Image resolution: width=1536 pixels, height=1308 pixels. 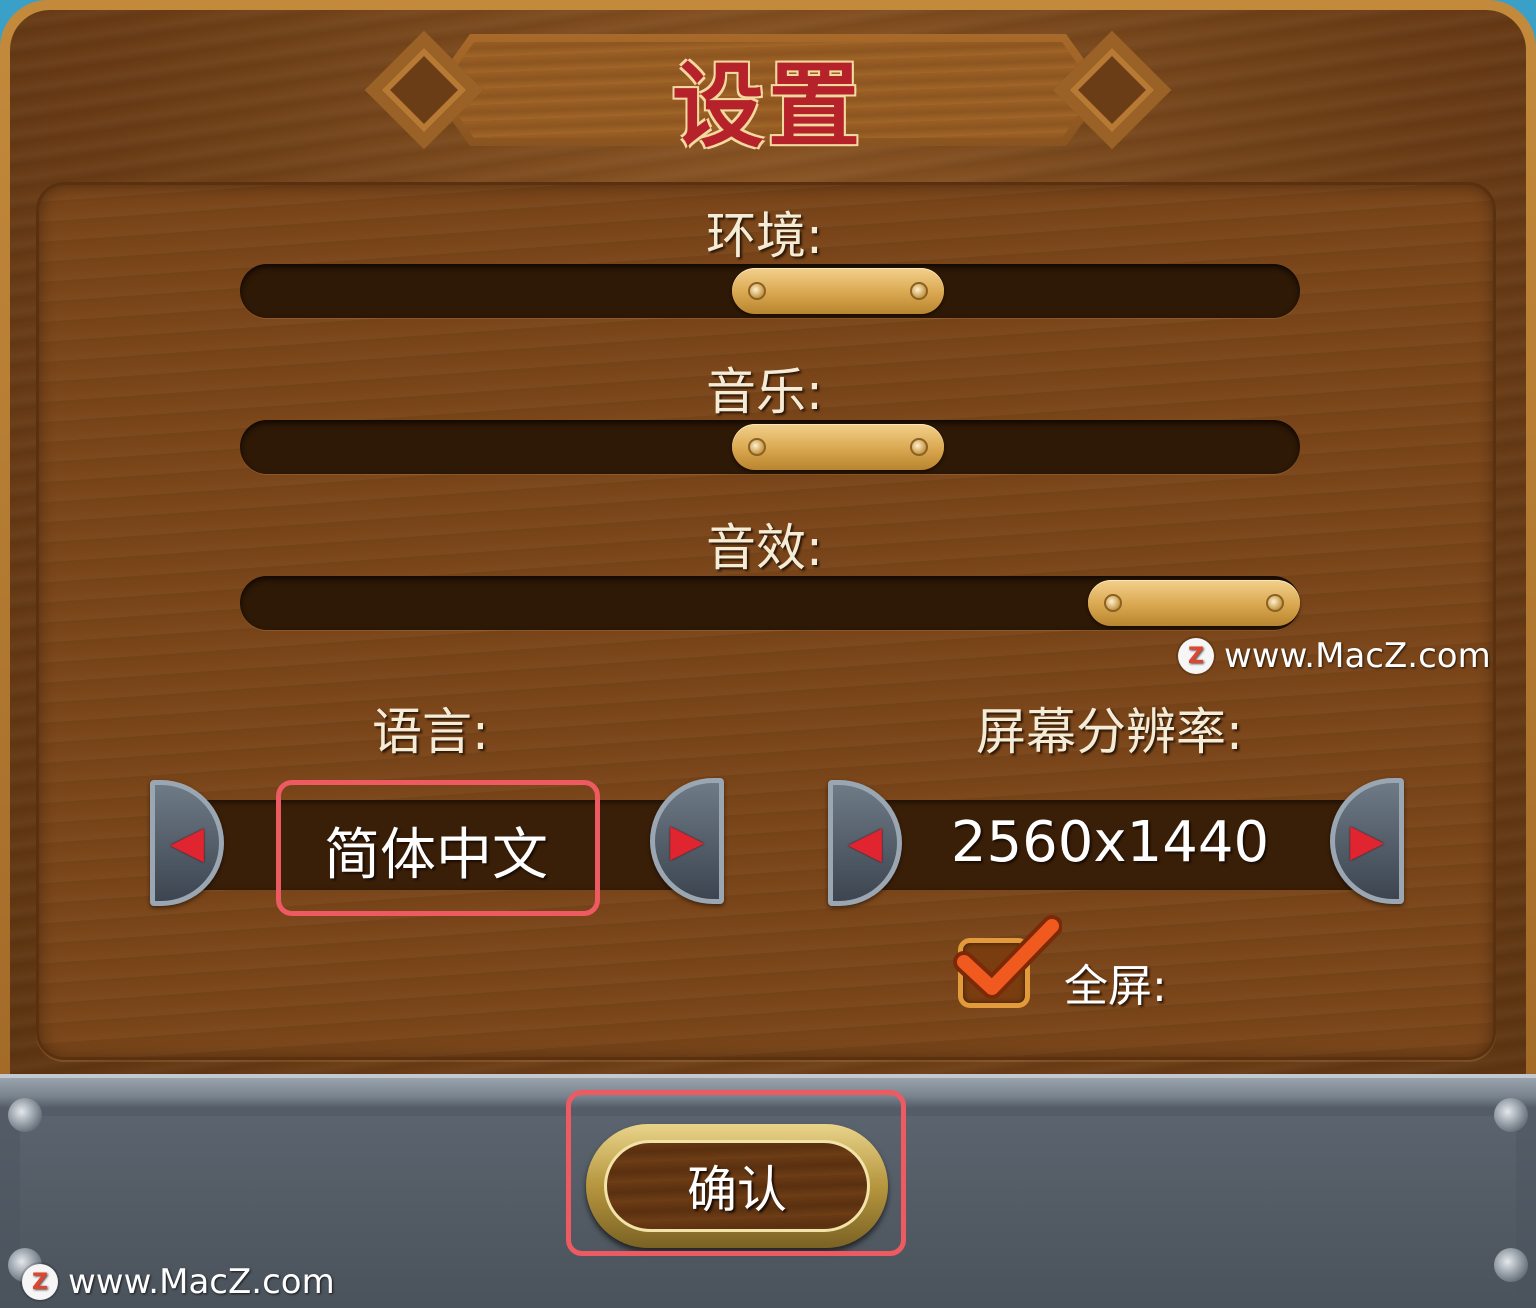 I want to click on fullscreen-label: 全屏:, so click(x=1115, y=986).